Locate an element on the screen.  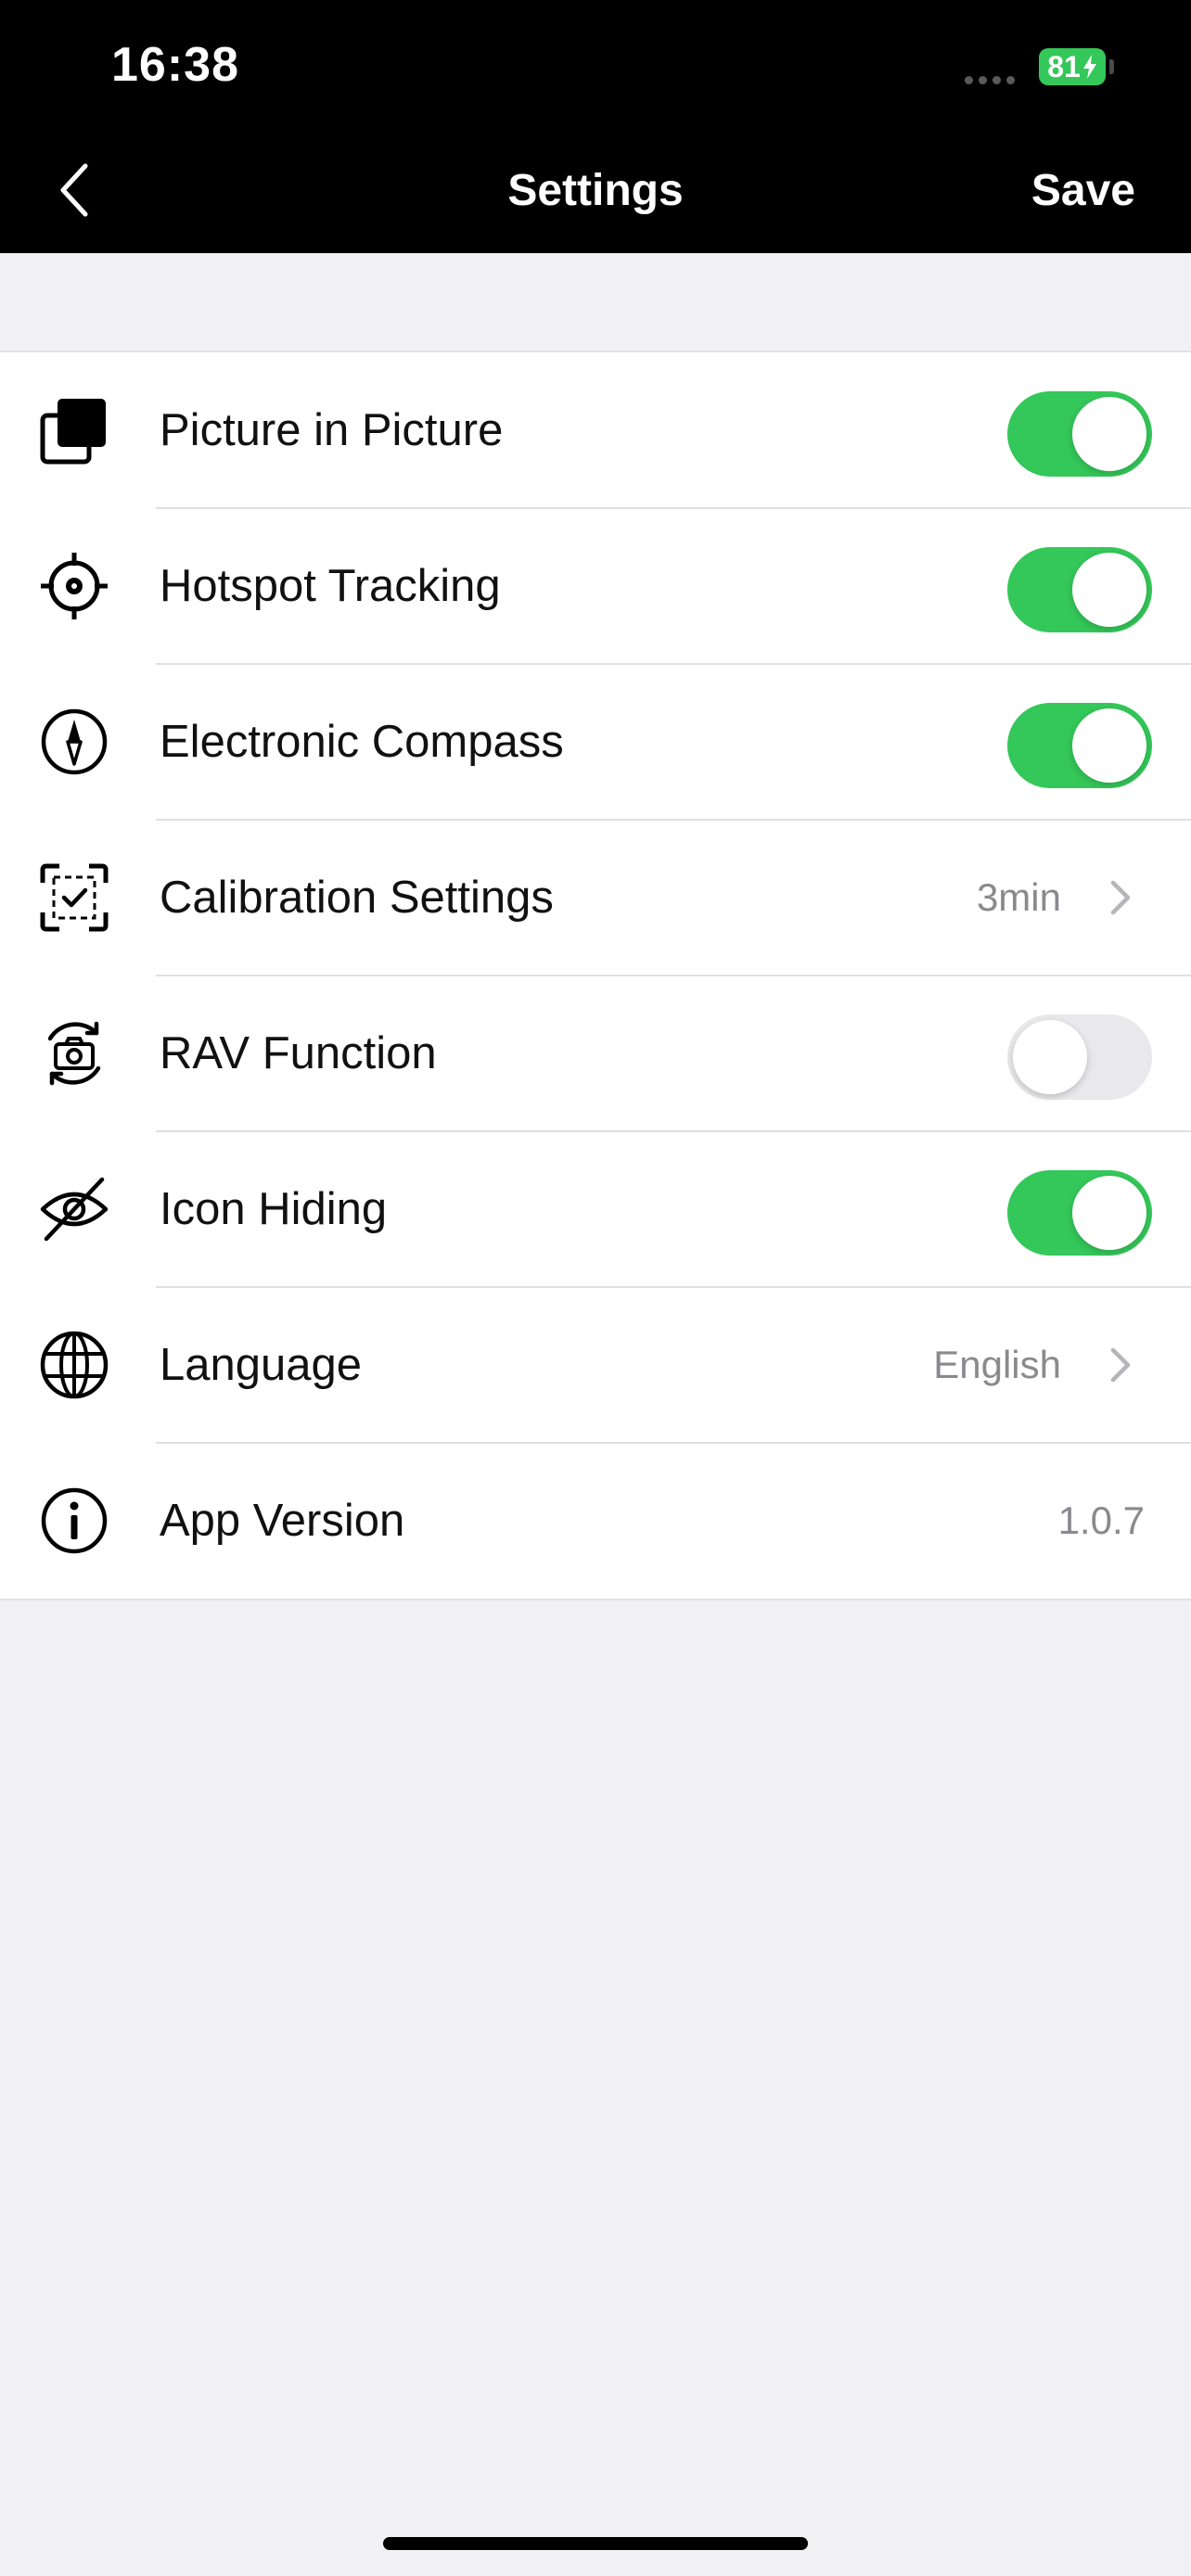
battery-cap is located at coordinates (1111, 66).